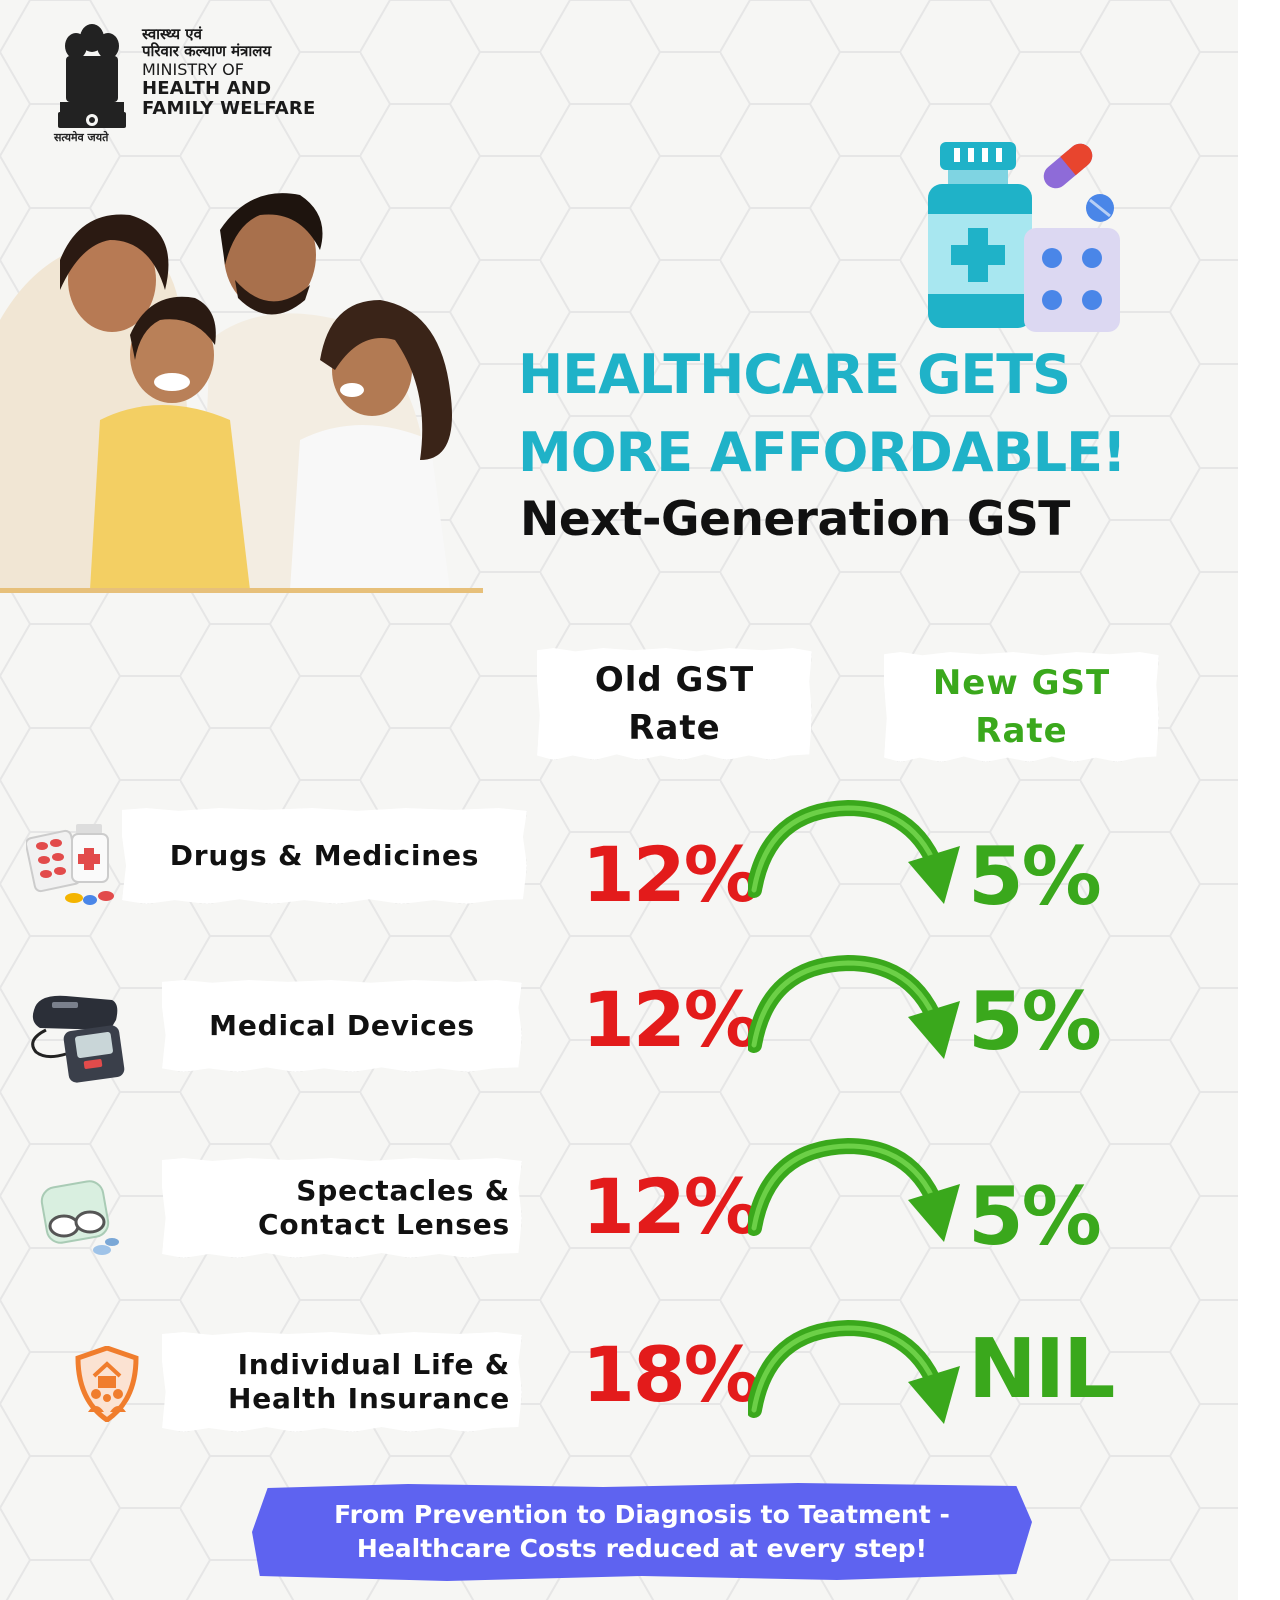 The image size is (1280, 1600). I want to click on headline-line1: HEALTHCARE GETS, so click(794, 374).